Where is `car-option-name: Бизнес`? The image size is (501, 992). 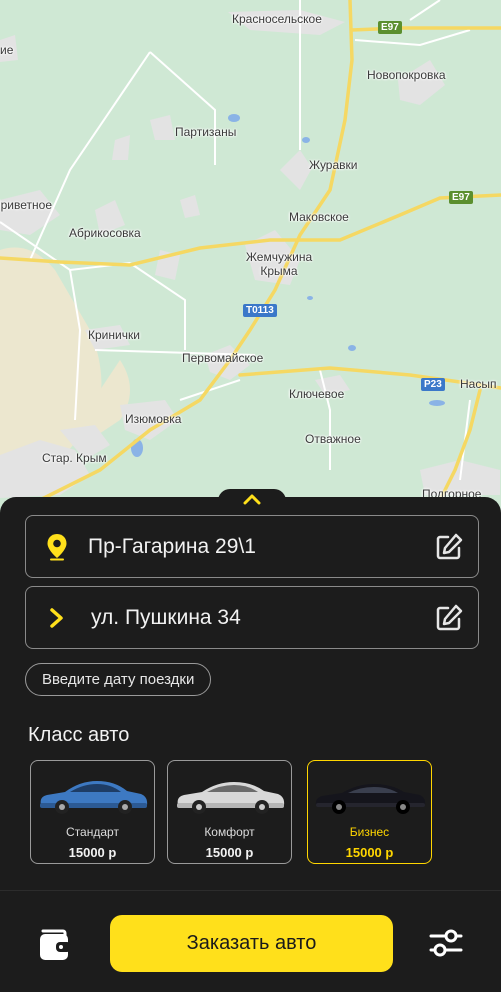
car-option-name: Бизнес is located at coordinates (369, 832).